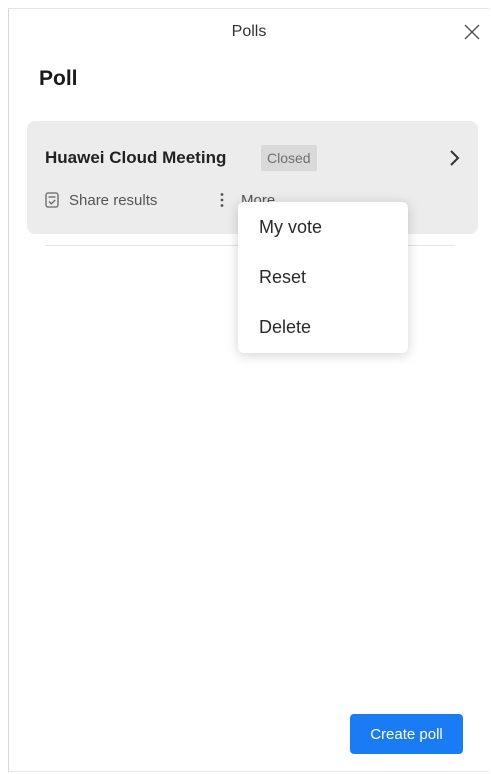  I want to click on close-button, so click(472, 32).